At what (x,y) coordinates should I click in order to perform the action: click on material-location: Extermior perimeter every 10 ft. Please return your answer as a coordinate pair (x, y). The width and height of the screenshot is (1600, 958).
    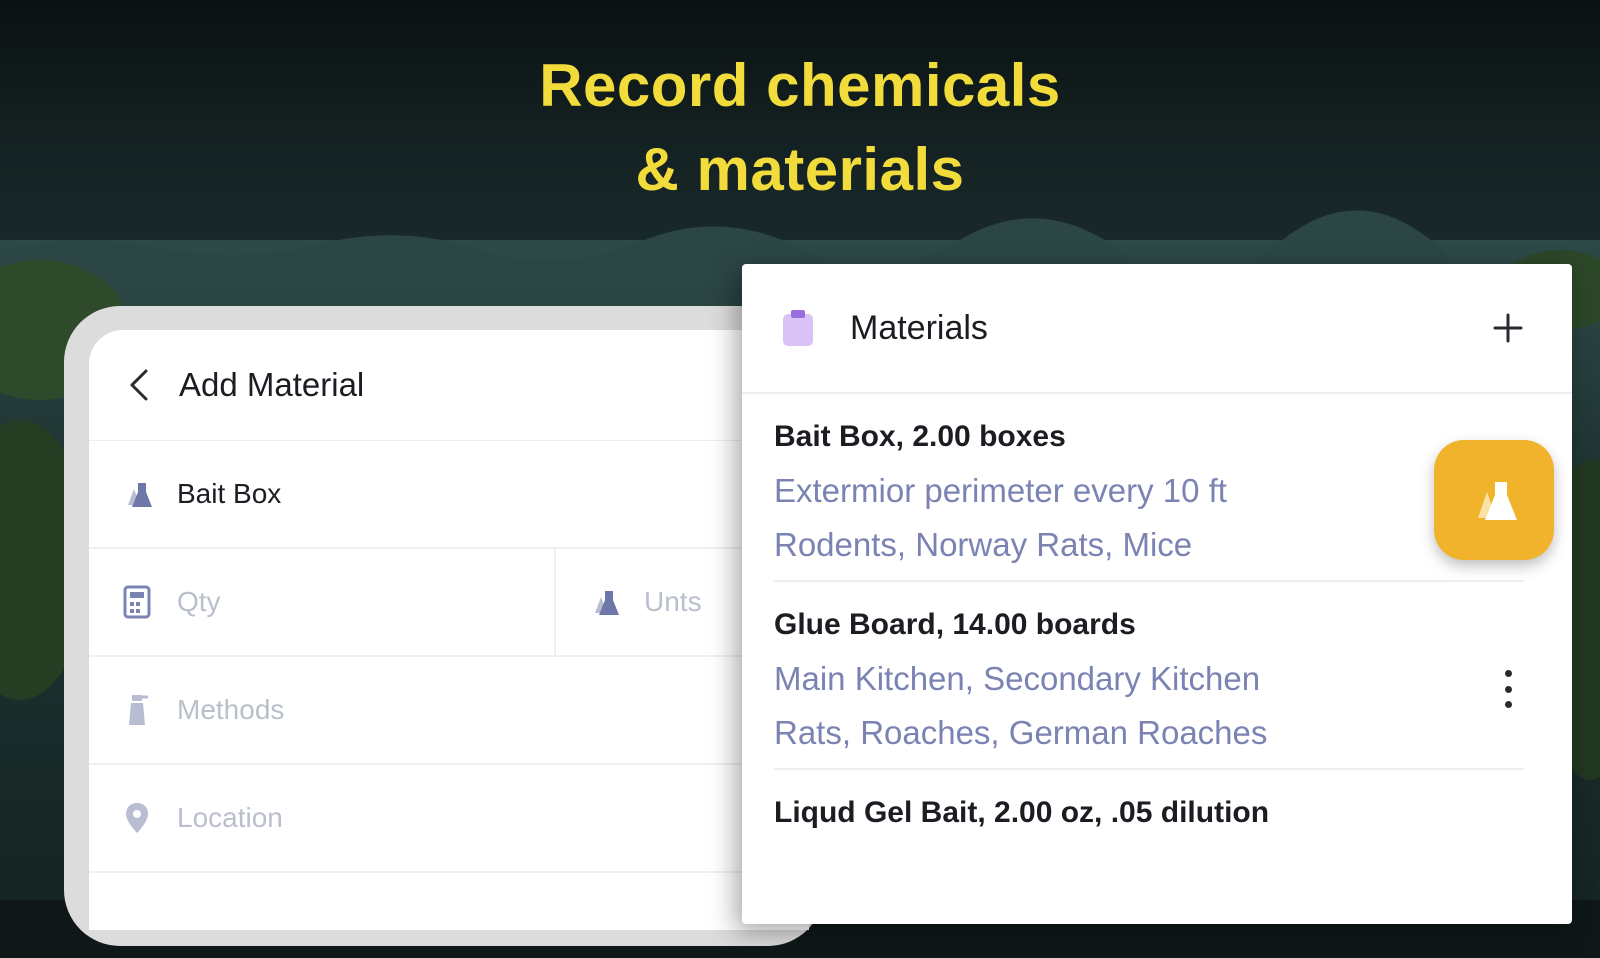
    Looking at the image, I should click on (1000, 490).